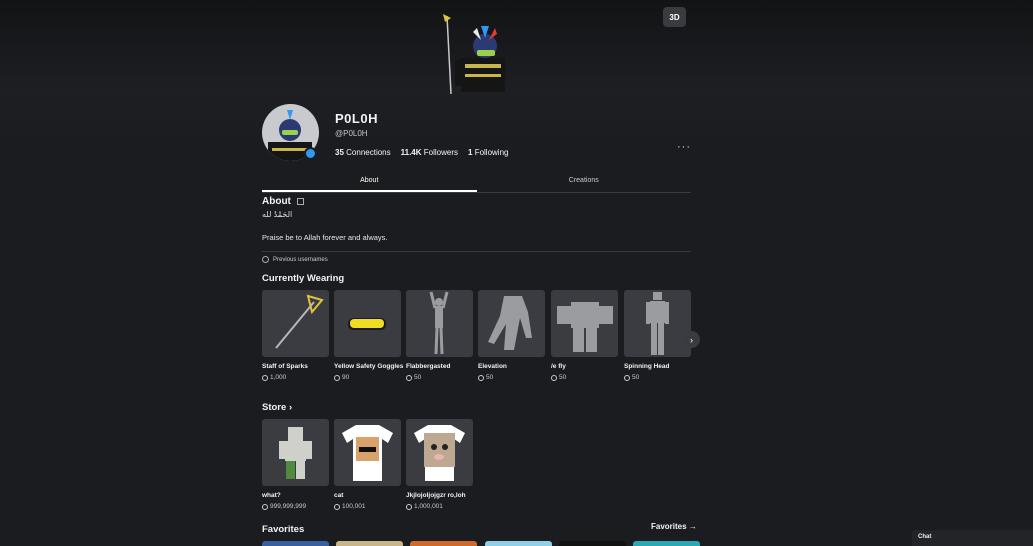 This screenshot has height=546, width=1033. I want to click on chat-label: Chat, so click(925, 537).